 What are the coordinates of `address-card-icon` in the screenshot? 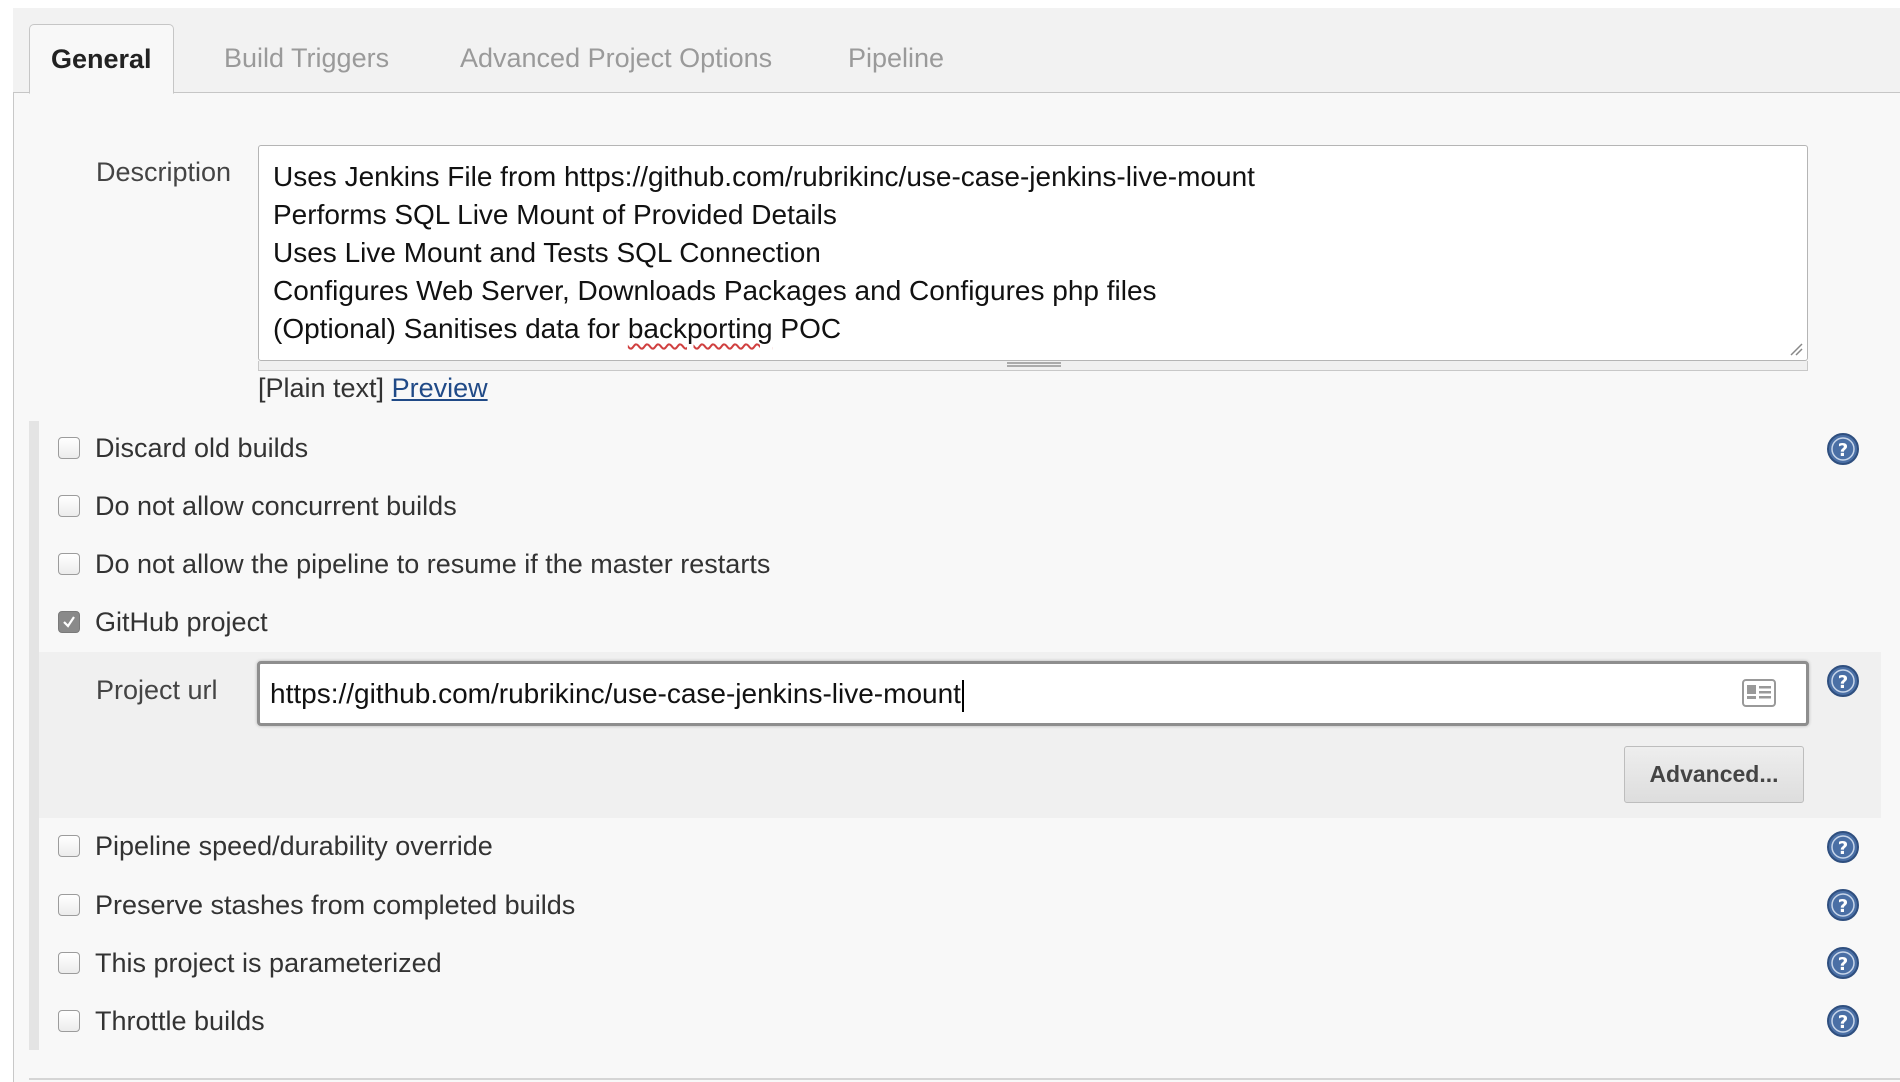 It's located at (1759, 693).